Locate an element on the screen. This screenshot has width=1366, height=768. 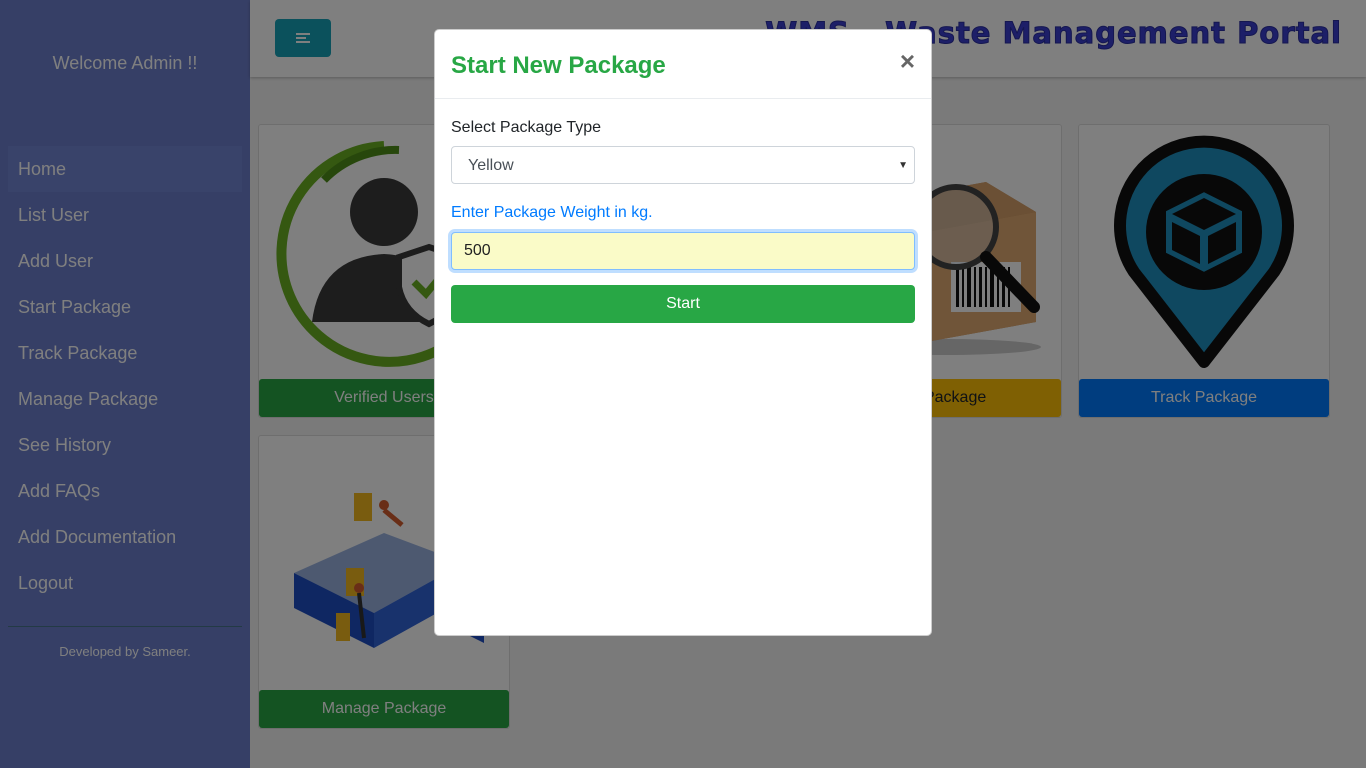
package-type-select: Yellow ▼ is located at coordinates (683, 165).